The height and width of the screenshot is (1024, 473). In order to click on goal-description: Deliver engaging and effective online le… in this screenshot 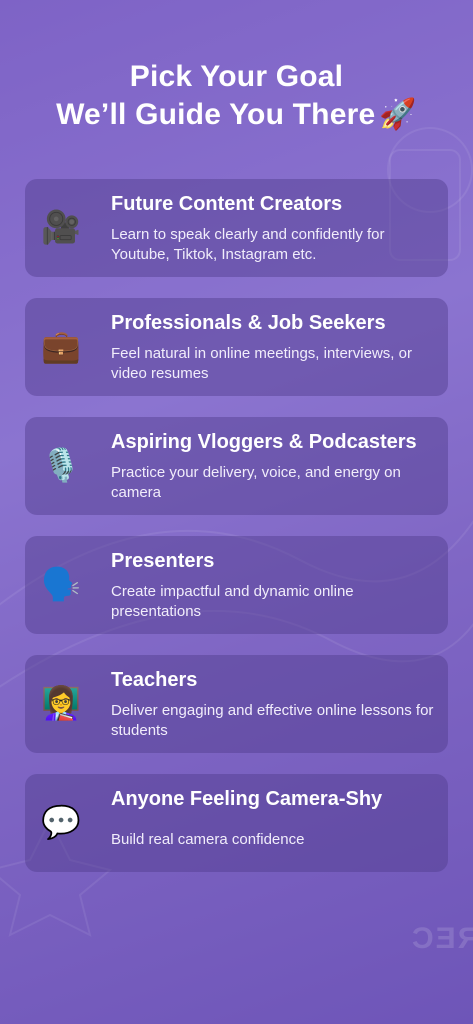, I will do `click(272, 720)`.